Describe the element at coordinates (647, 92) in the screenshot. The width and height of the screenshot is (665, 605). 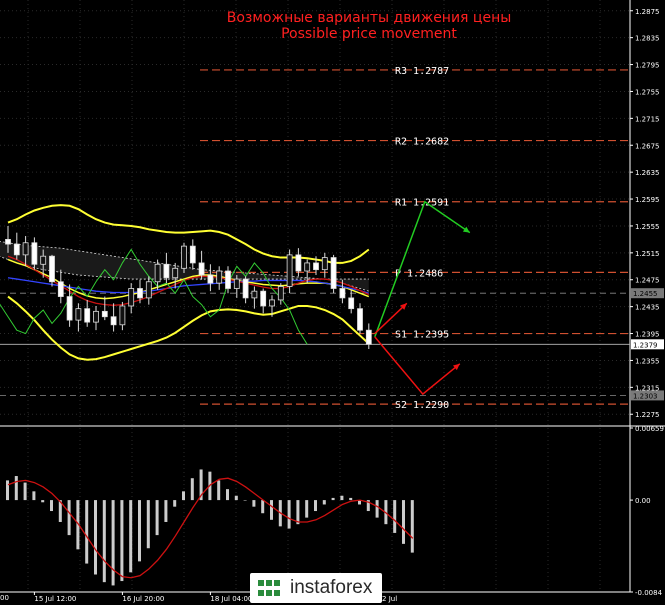
I see `y-tick-label: 1.2755` at that location.